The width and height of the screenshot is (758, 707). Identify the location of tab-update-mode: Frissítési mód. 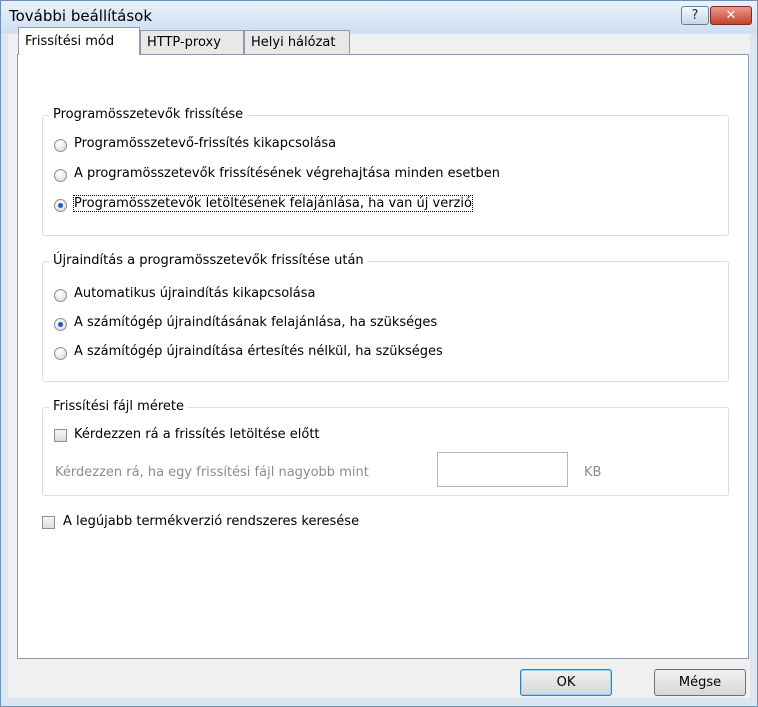
(79, 41).